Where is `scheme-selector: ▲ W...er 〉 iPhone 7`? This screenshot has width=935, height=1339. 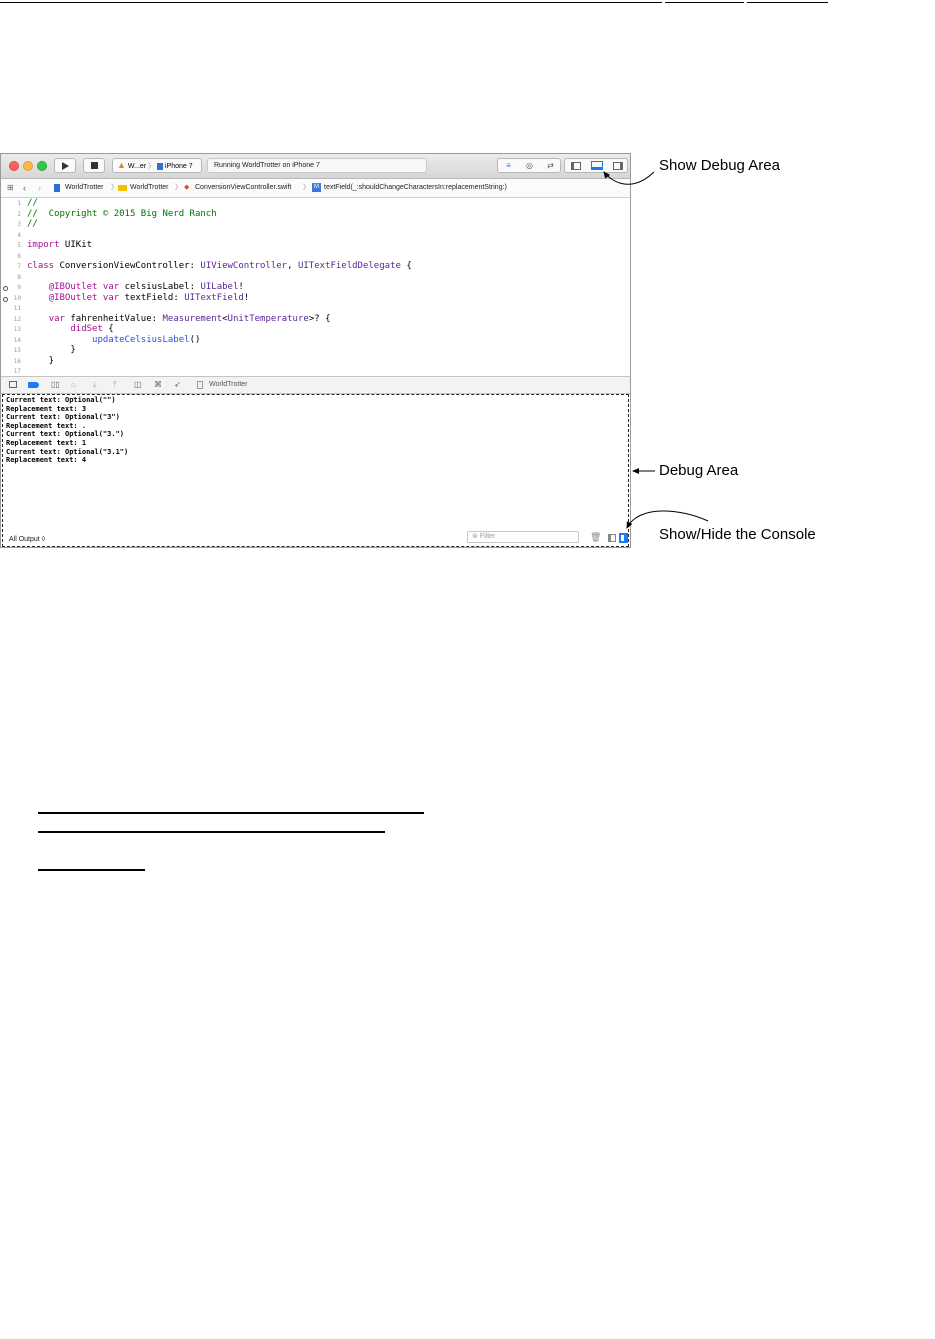 scheme-selector: ▲ W...er 〉 iPhone 7 is located at coordinates (157, 165).